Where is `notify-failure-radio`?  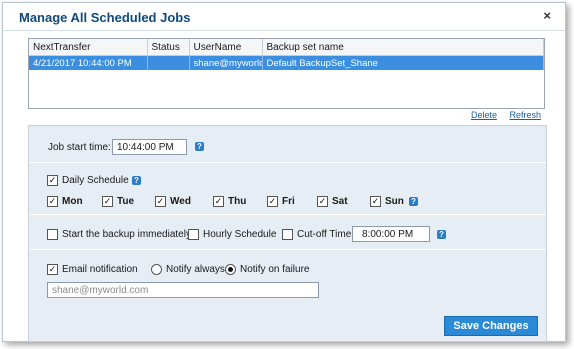
notify-failure-radio is located at coordinates (230, 269).